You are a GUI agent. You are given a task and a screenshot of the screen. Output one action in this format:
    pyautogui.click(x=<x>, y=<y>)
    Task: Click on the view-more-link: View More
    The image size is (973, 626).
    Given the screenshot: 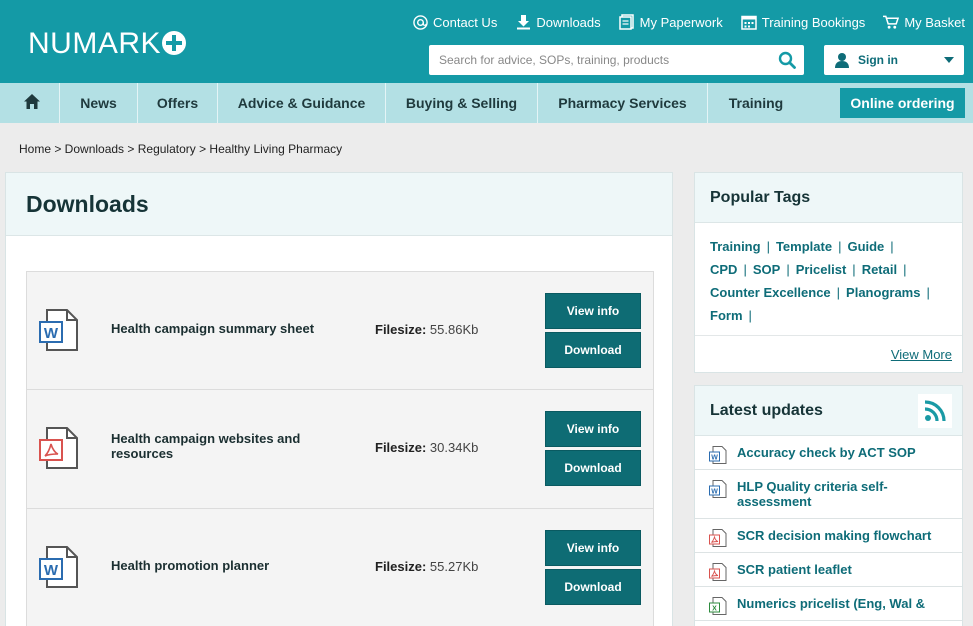 What is the action you would take?
    pyautogui.click(x=921, y=354)
    